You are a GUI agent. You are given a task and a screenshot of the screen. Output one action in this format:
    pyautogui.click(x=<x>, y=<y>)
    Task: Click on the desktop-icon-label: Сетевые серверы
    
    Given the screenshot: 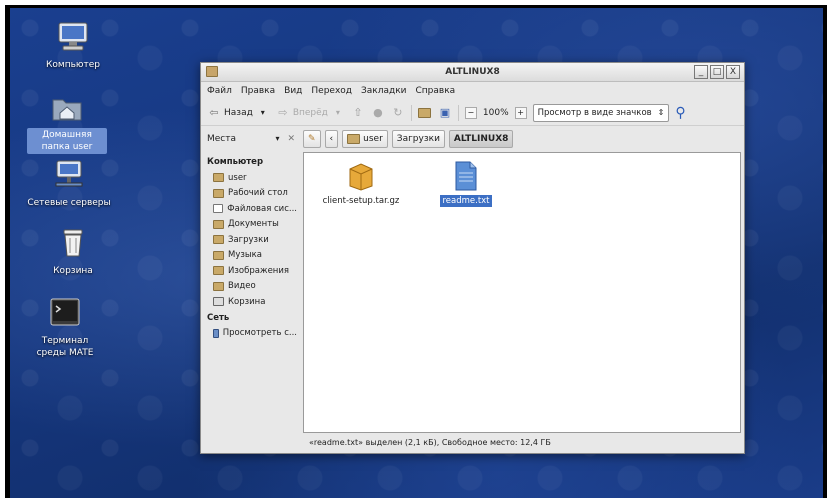 What is the action you would take?
    pyautogui.click(x=69, y=203)
    